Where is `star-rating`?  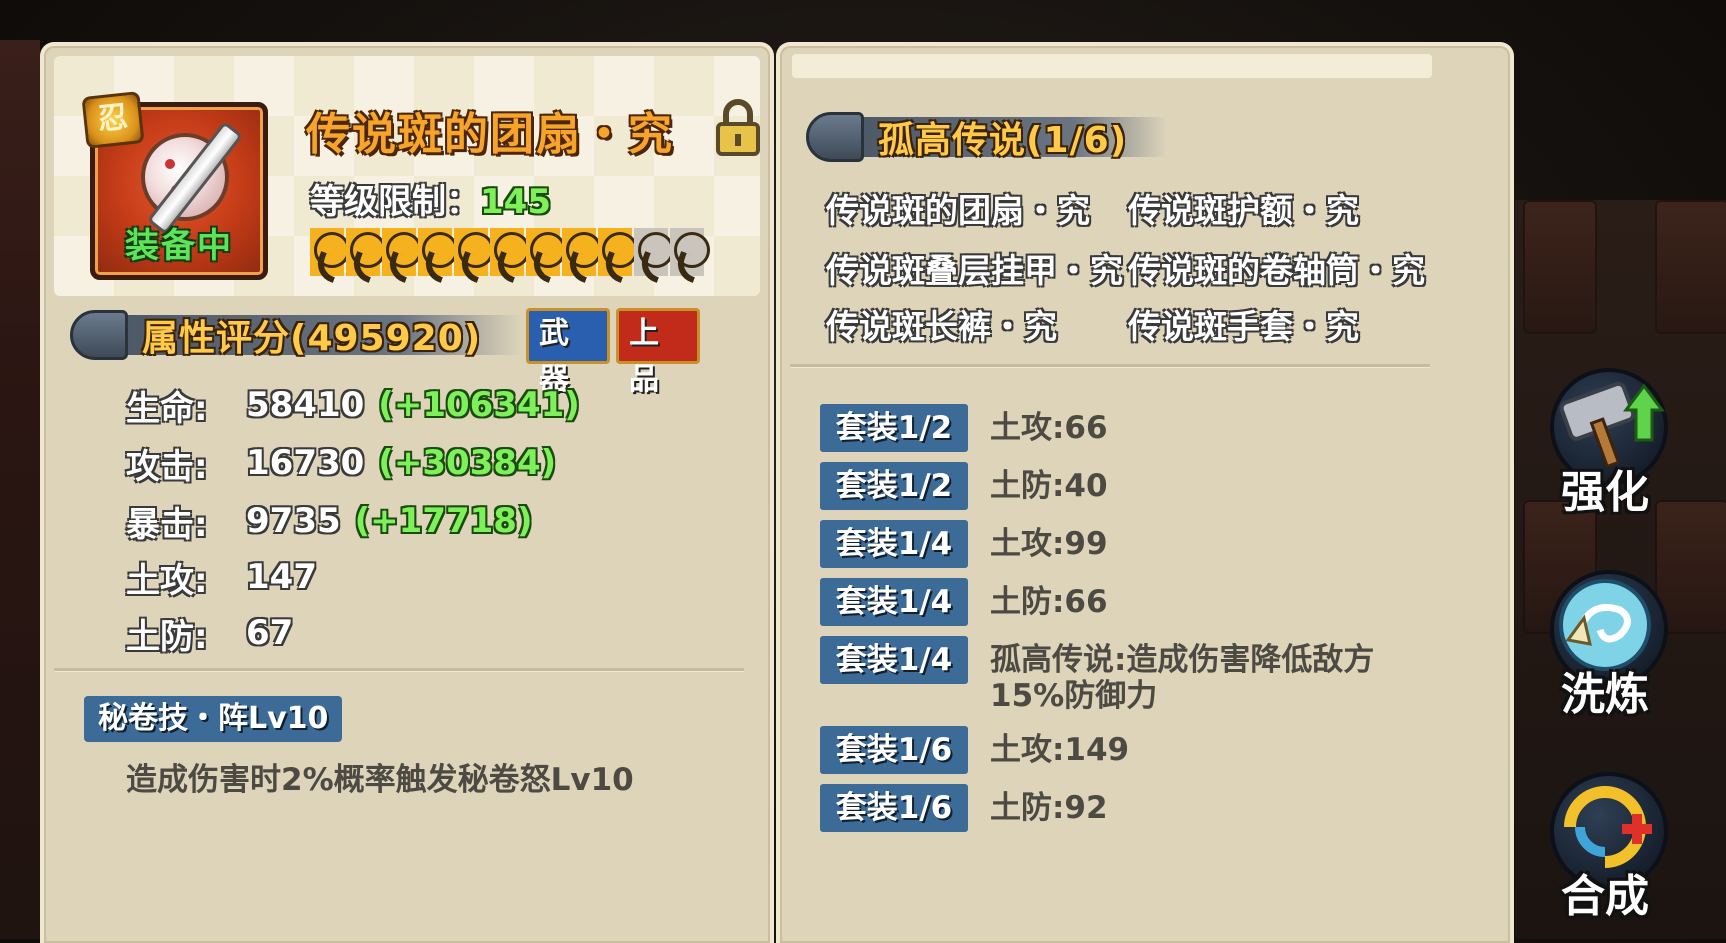 star-rating is located at coordinates (510, 258).